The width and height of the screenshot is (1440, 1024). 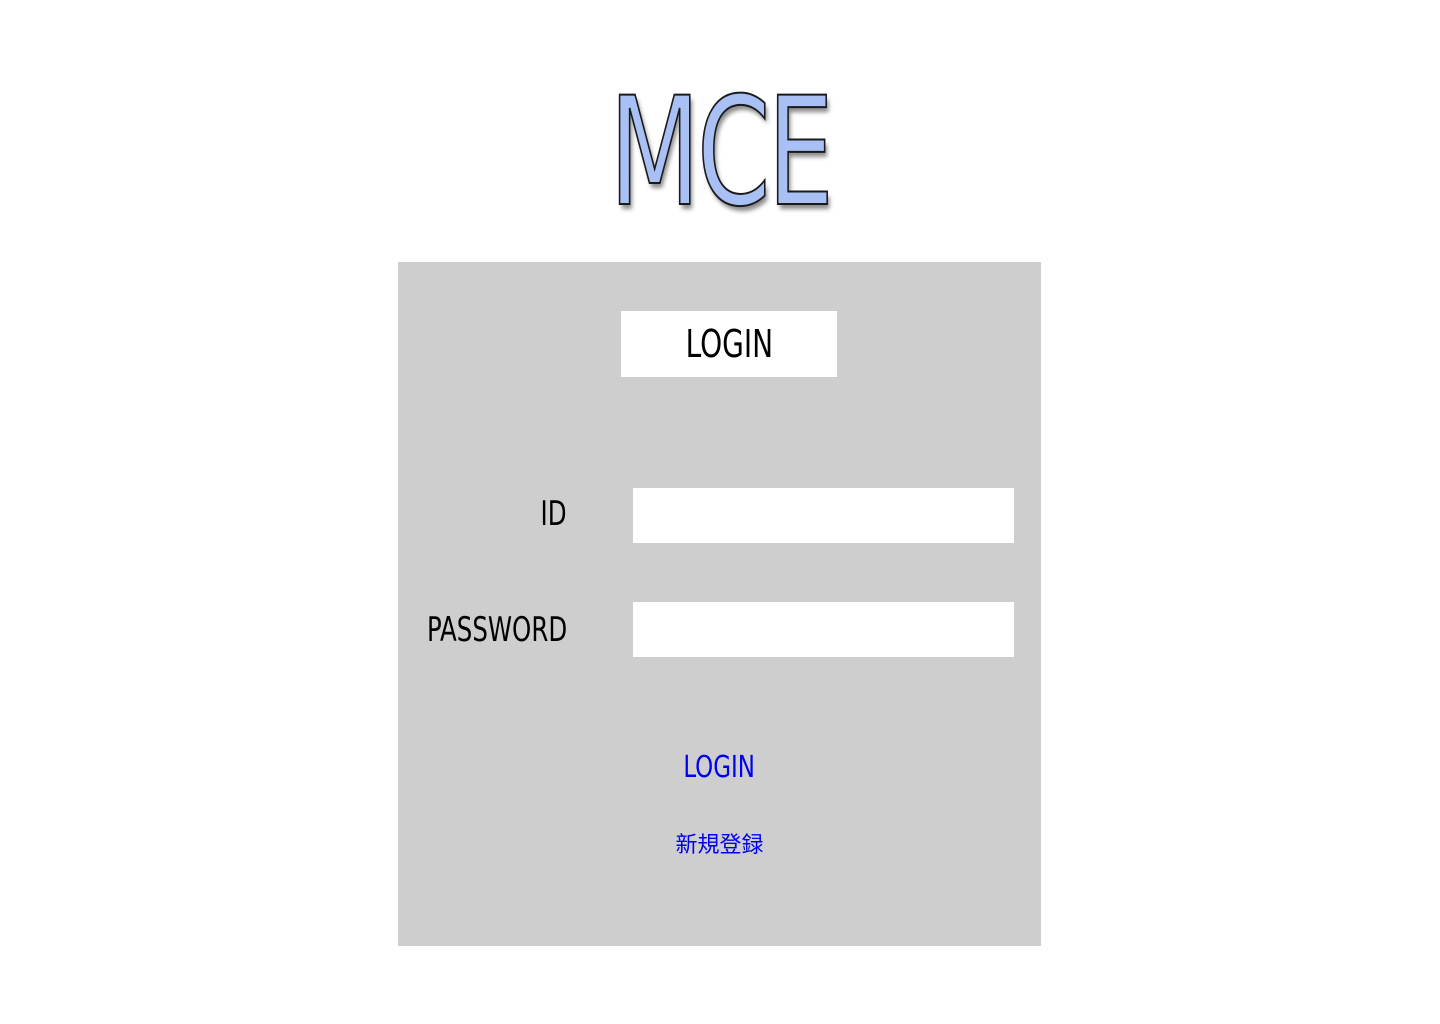 What do you see at coordinates (823, 515) in the screenshot?
I see `id-input` at bounding box center [823, 515].